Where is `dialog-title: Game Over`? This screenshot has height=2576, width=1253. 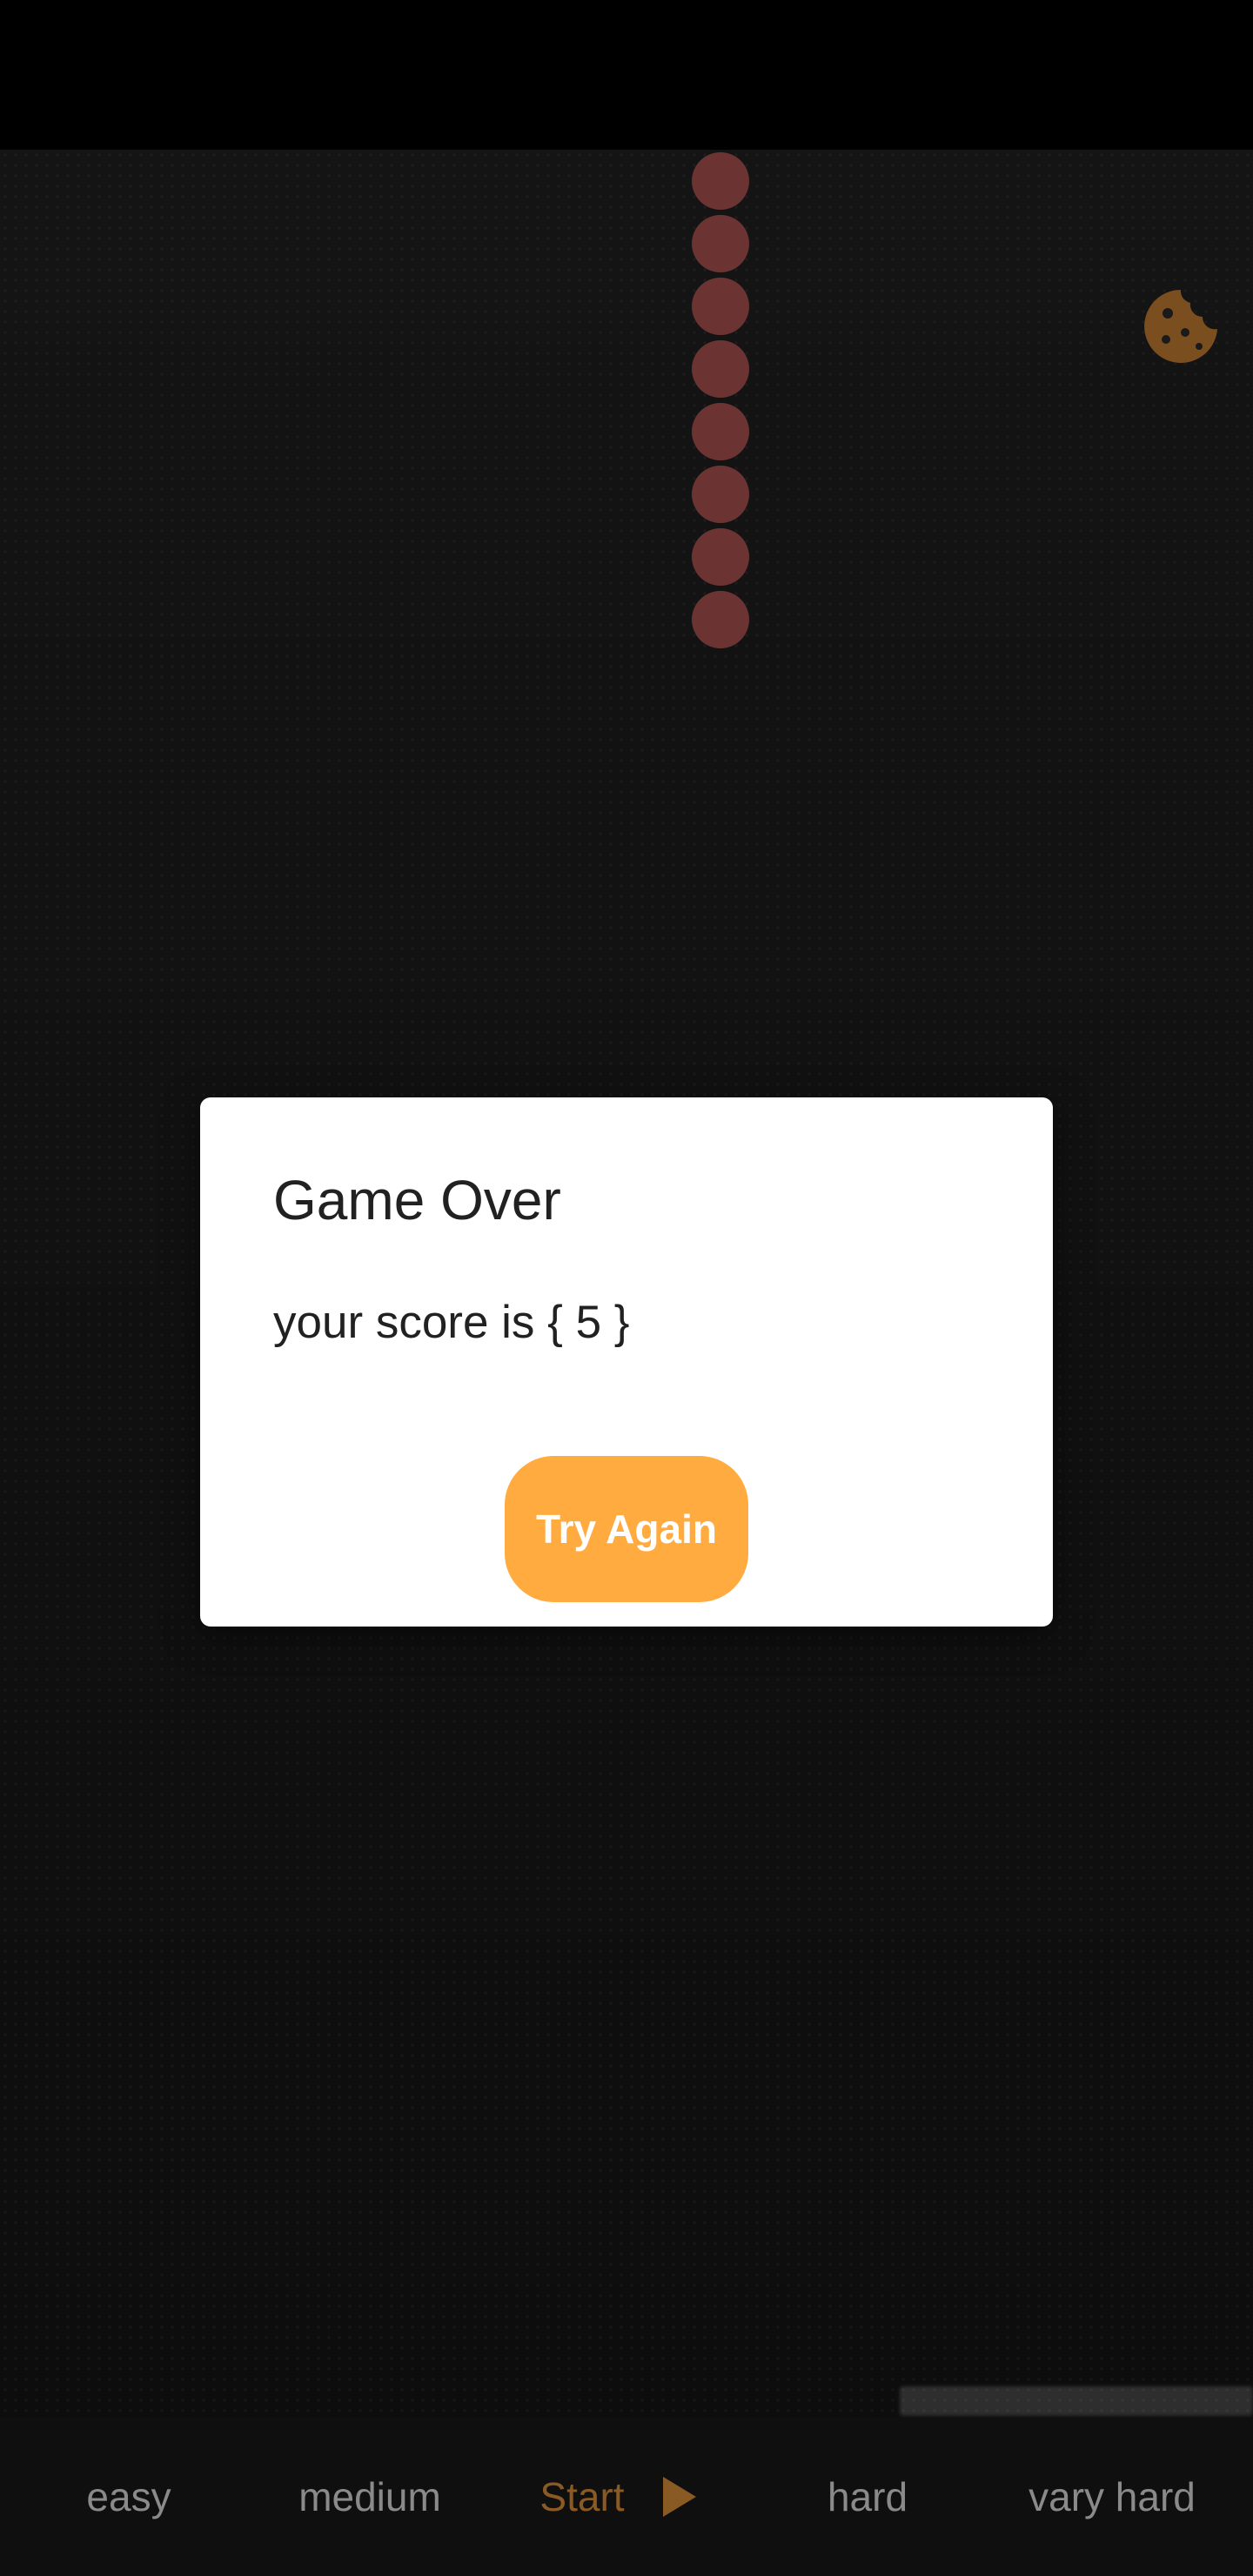 dialog-title: Game Over is located at coordinates (417, 1200).